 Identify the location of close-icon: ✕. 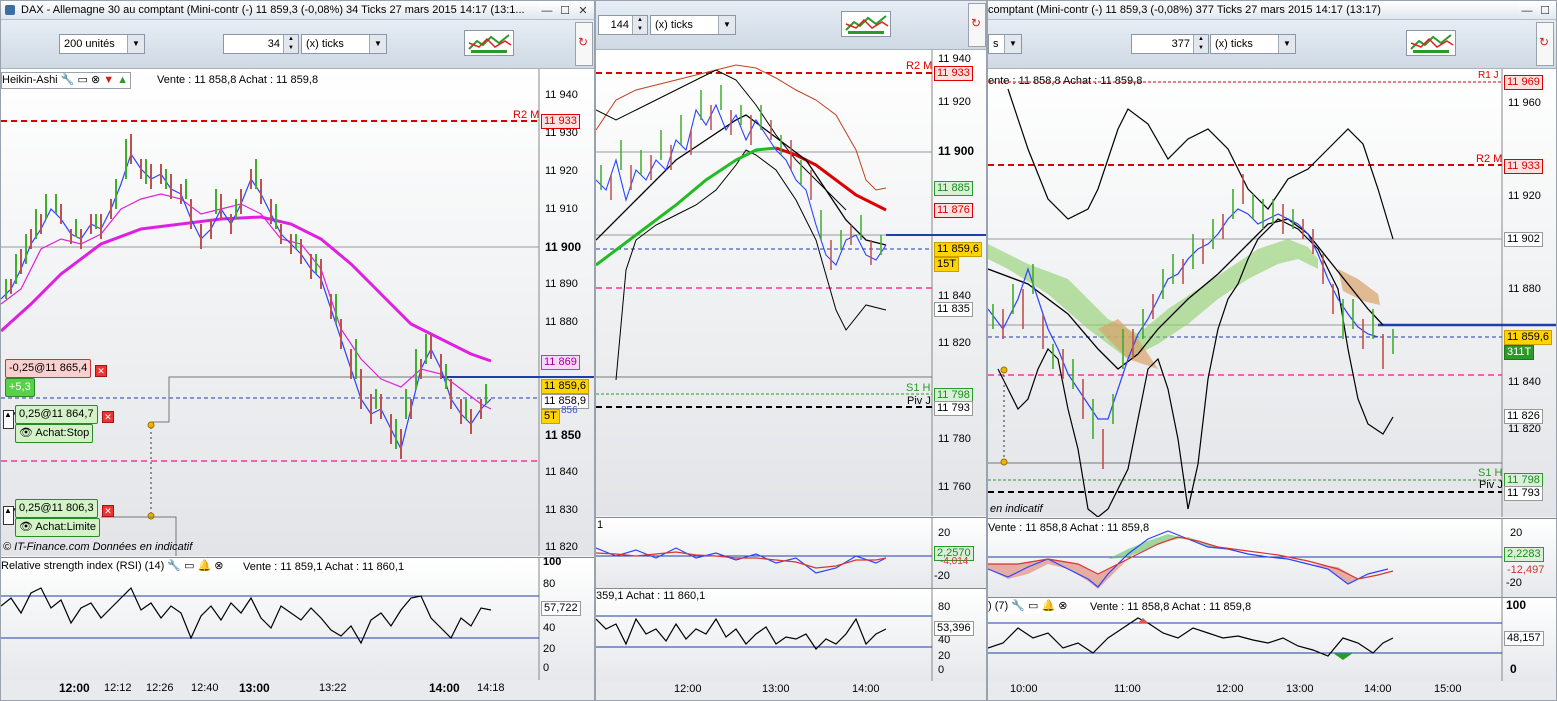
(583, 11).